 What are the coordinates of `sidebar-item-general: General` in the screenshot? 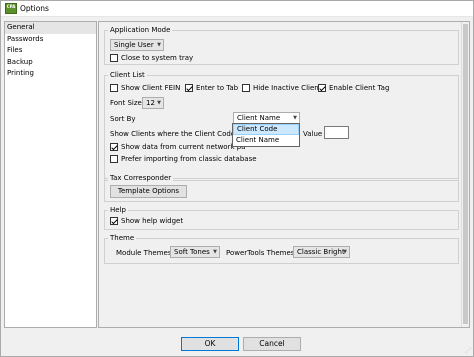 It's located at (50, 28).